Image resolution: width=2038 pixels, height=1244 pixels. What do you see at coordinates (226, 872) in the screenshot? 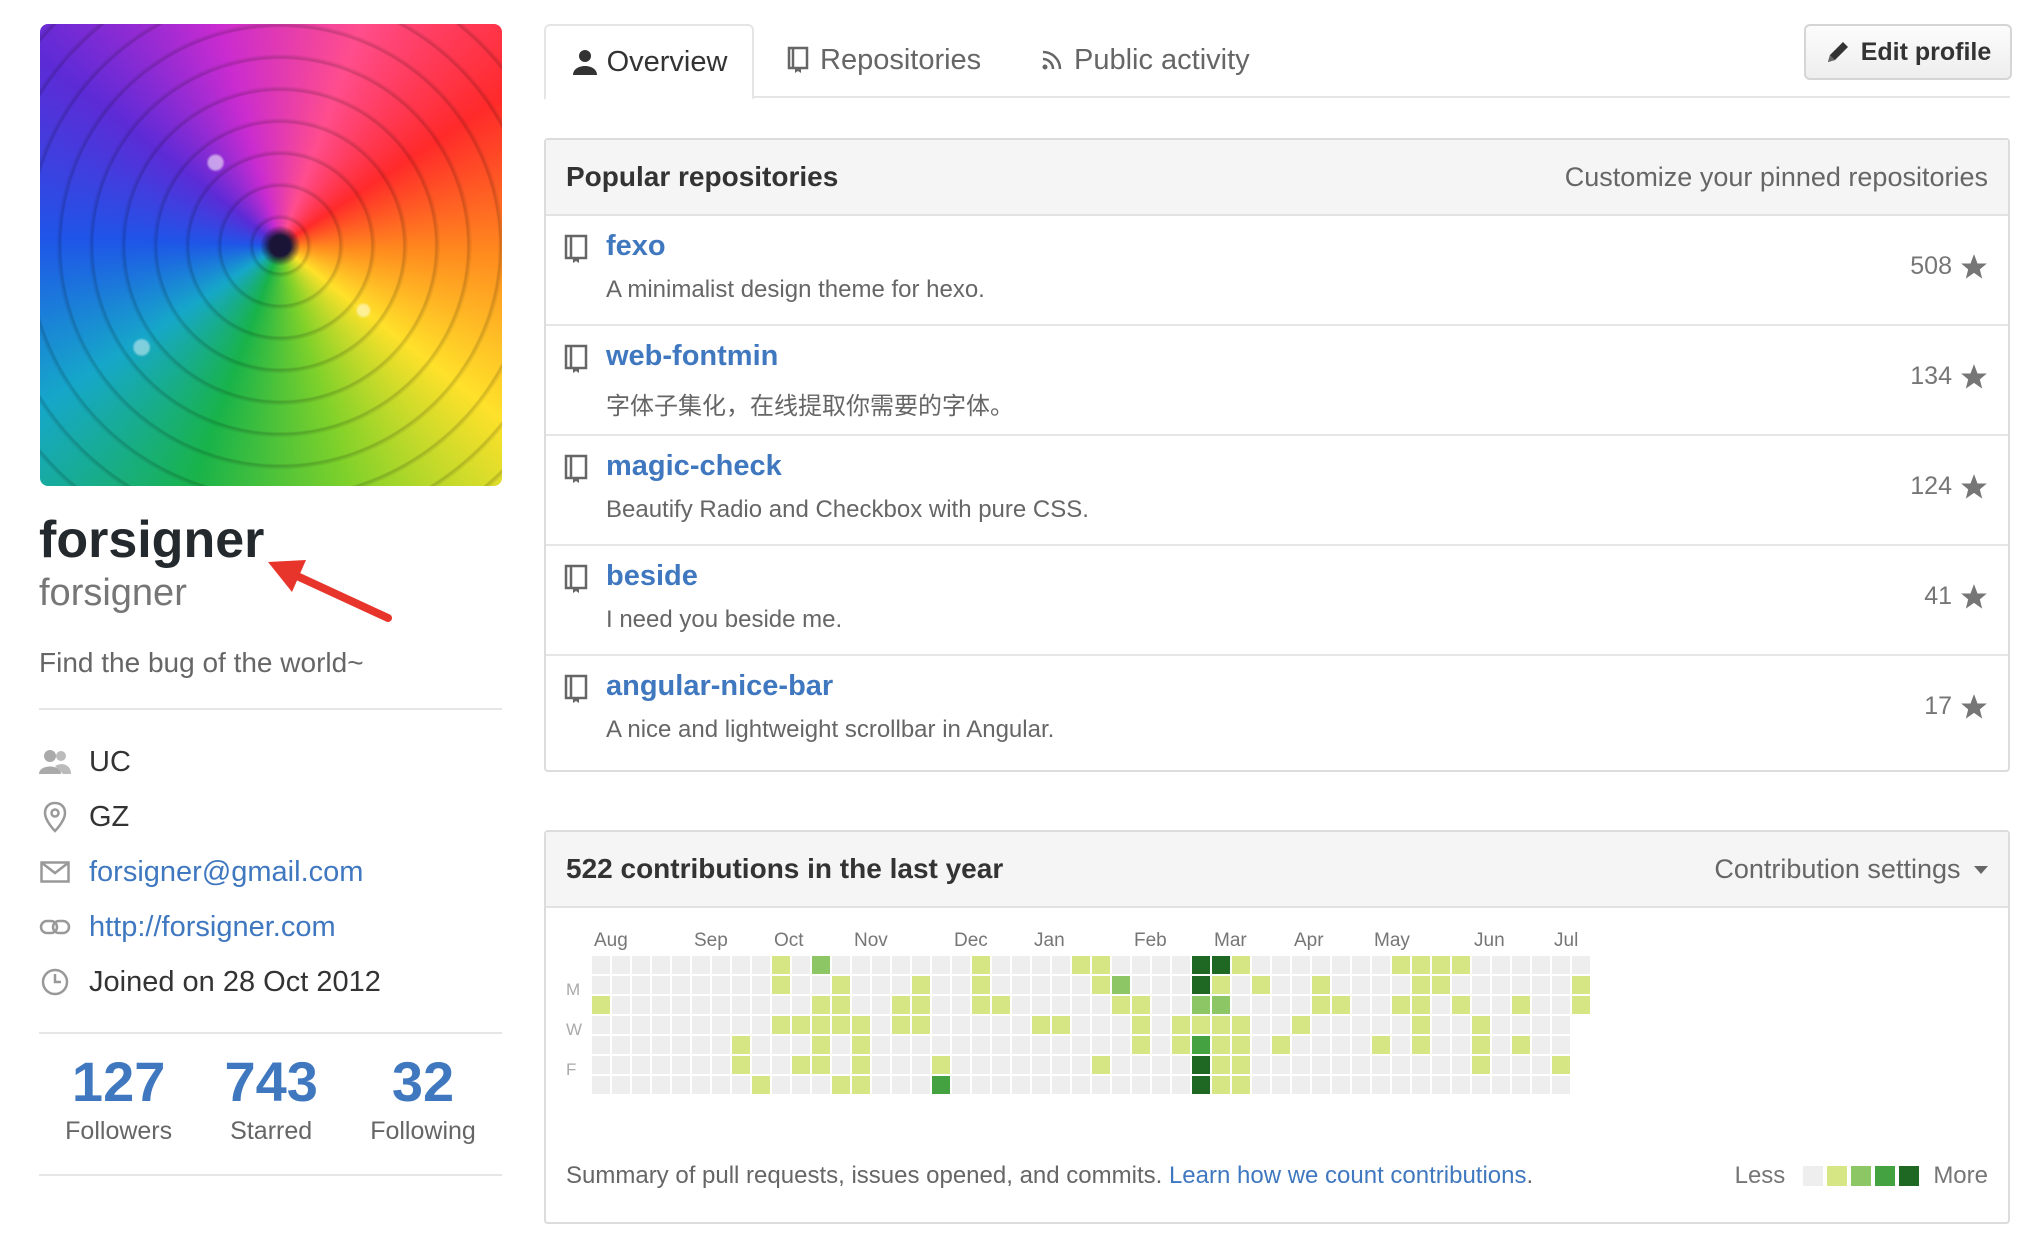
I see `email-link: forsigner@gmail.com` at bounding box center [226, 872].